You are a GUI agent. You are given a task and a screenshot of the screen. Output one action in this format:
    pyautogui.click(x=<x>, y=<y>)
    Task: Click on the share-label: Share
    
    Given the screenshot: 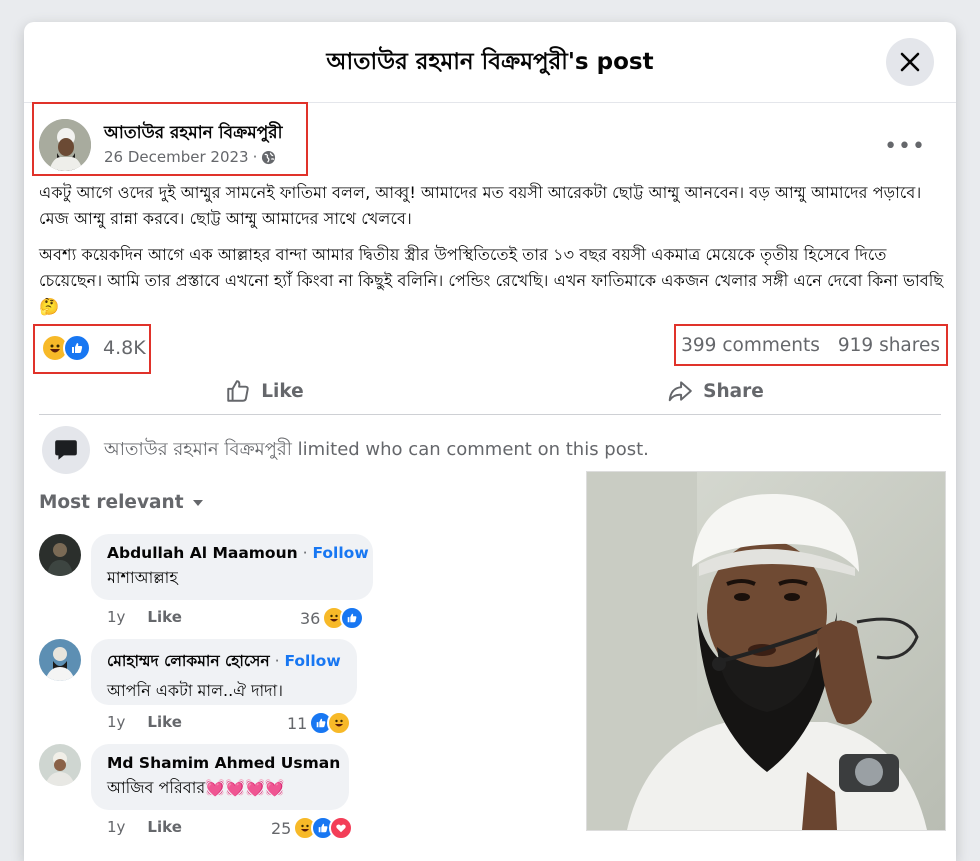 What is the action you would take?
    pyautogui.click(x=733, y=391)
    